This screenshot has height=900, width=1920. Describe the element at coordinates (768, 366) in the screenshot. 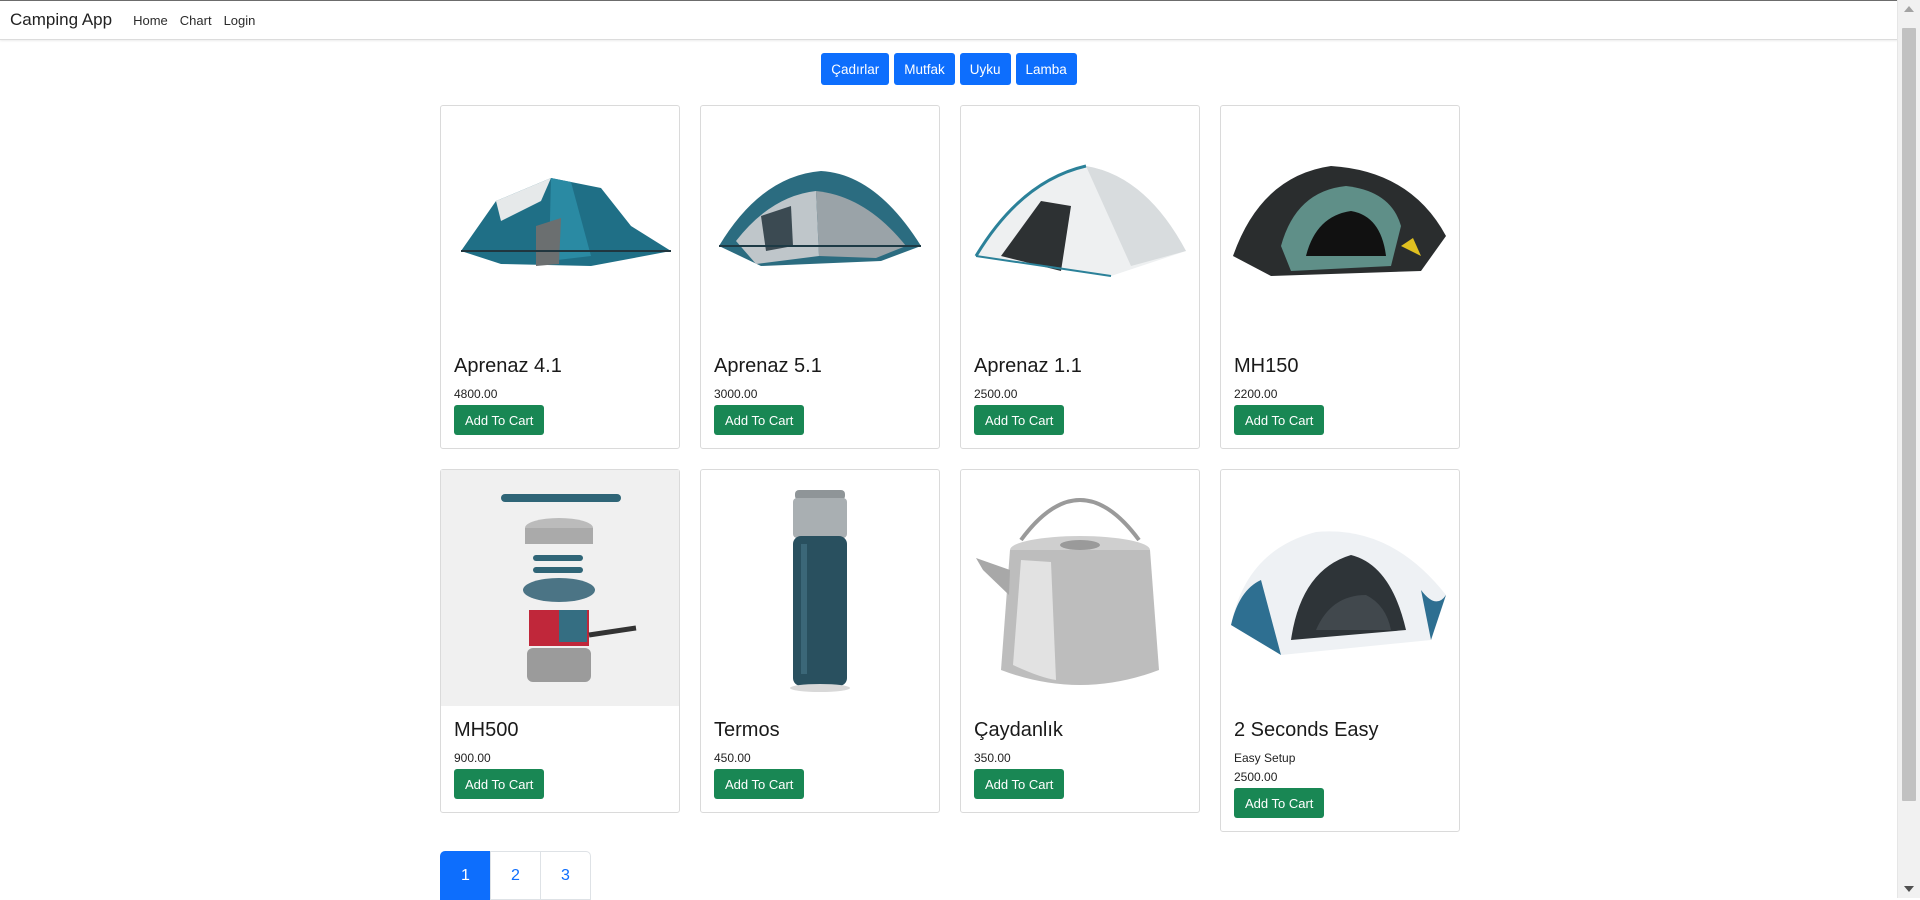

I see `product-name: Aprenaz 5.1` at that location.